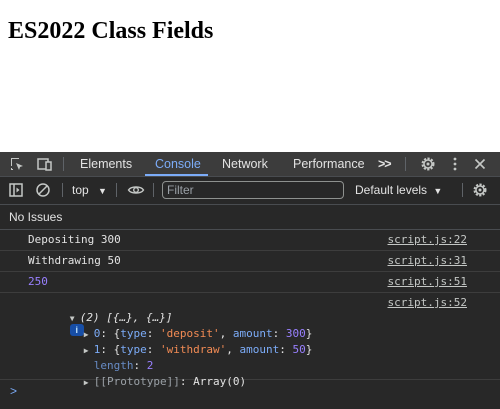  I want to click on source-link: script.js:22, so click(427, 239).